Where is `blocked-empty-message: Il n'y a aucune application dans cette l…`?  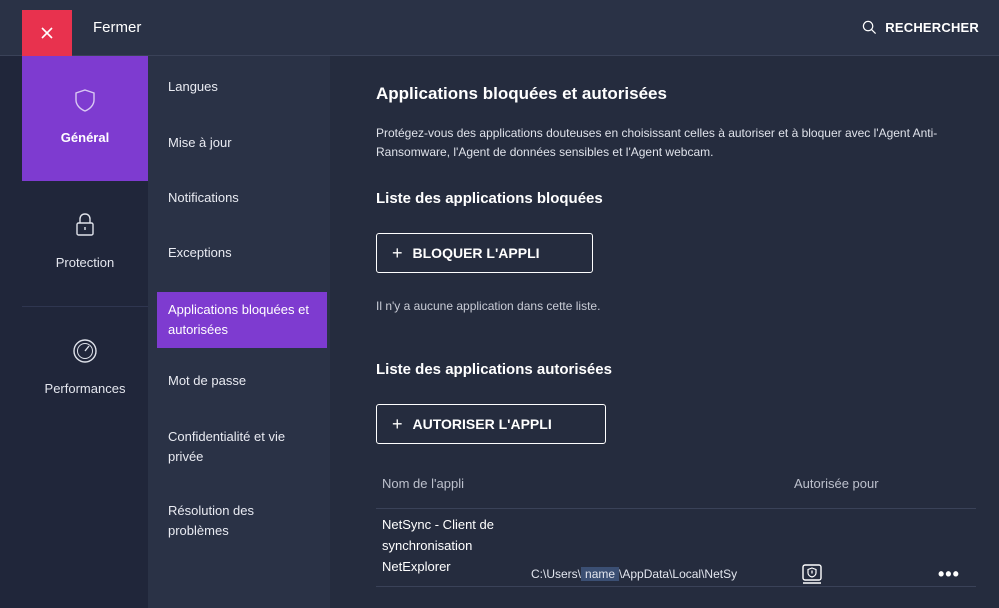 blocked-empty-message: Il n'y a aucune application dans cette l… is located at coordinates (488, 306).